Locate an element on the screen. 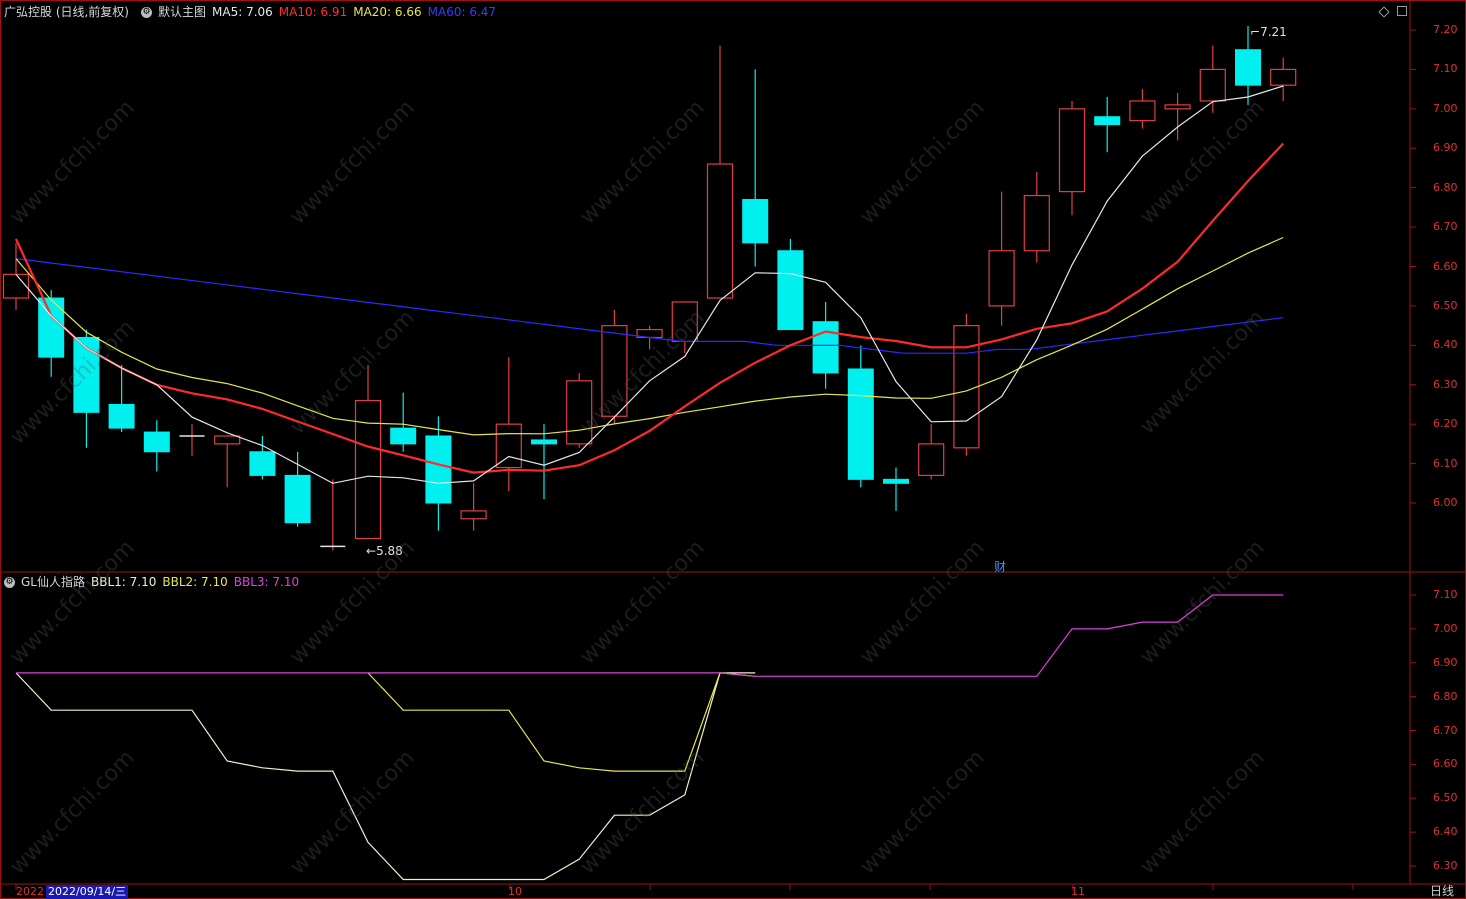 This screenshot has width=1466, height=899. high-price-label: ⌐7.21 is located at coordinates (1268, 32).